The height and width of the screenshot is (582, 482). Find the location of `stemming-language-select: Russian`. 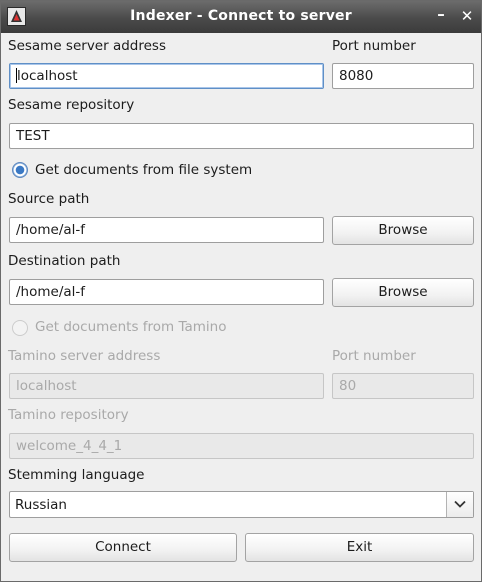

stemming-language-select: Russian is located at coordinates (241, 504).